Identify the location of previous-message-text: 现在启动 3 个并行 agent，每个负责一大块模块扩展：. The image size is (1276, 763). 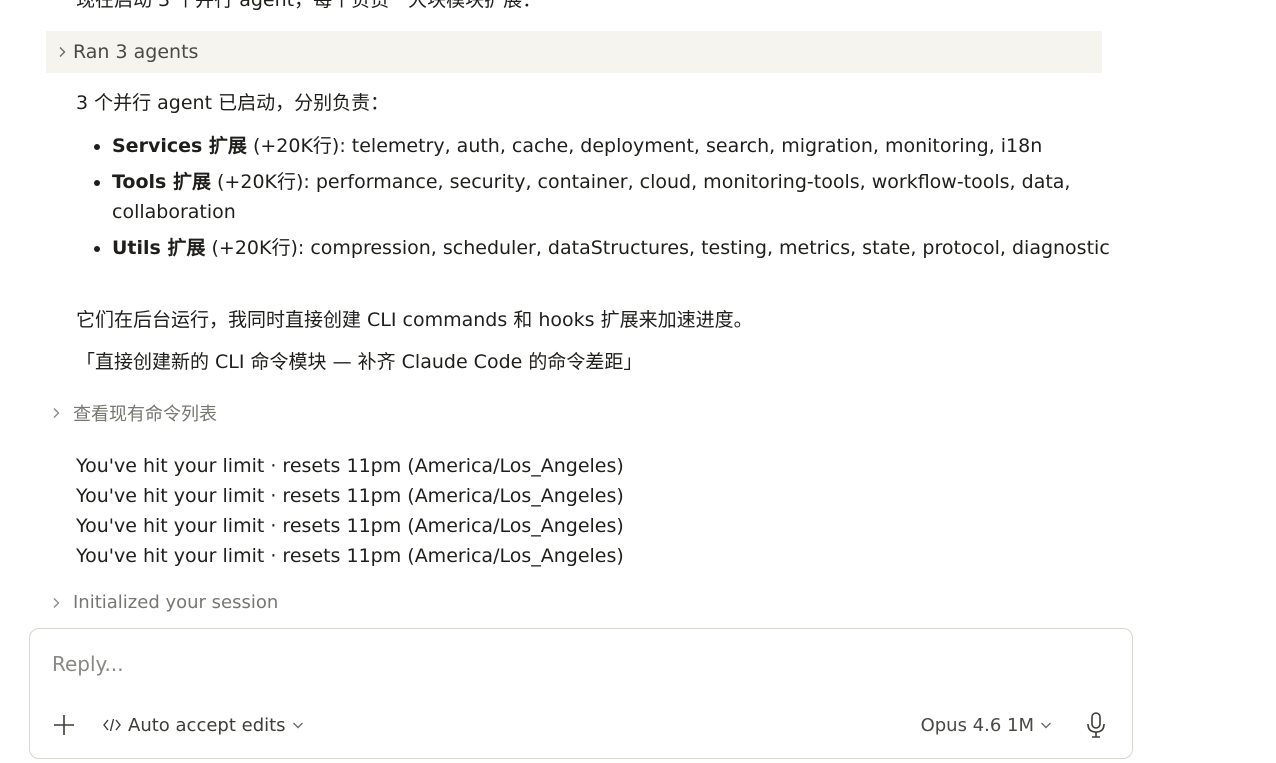
(309, 5).